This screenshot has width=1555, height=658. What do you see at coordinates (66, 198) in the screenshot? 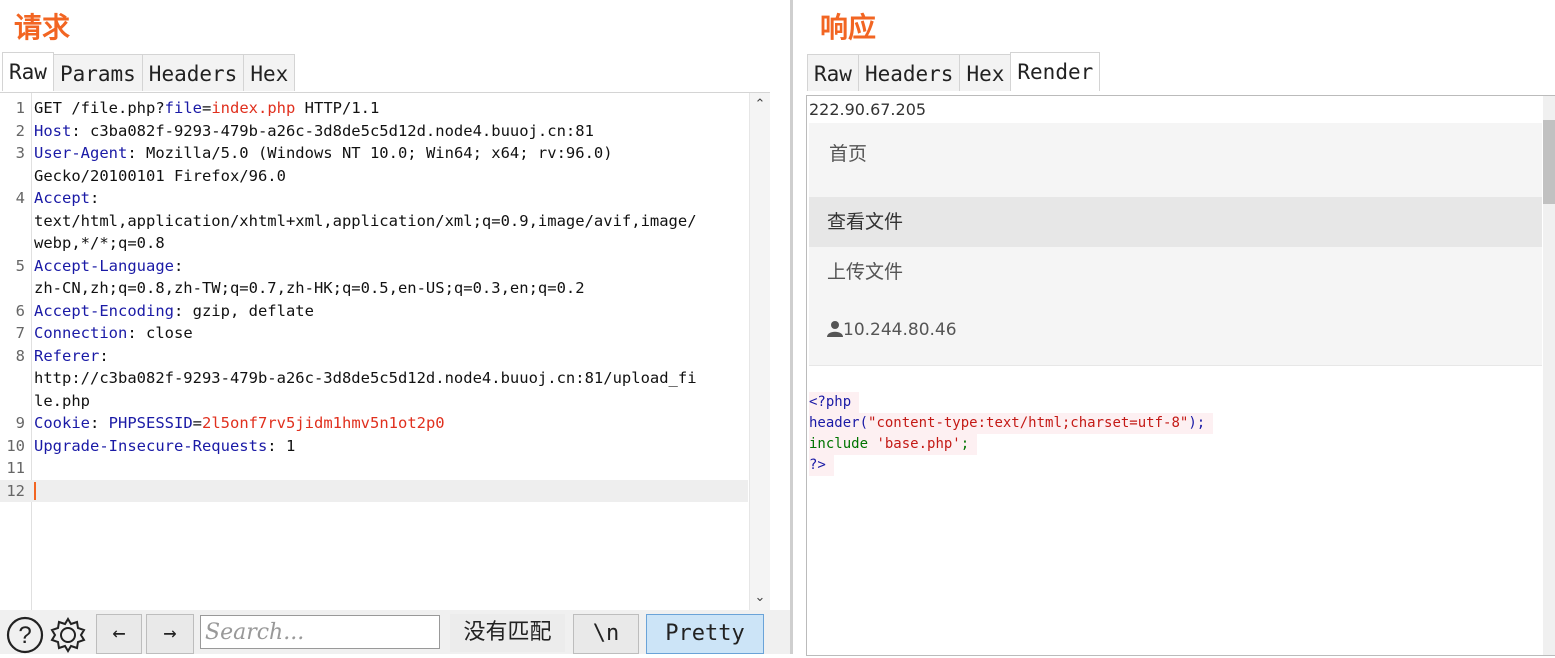
I see `line-text: Accept:` at bounding box center [66, 198].